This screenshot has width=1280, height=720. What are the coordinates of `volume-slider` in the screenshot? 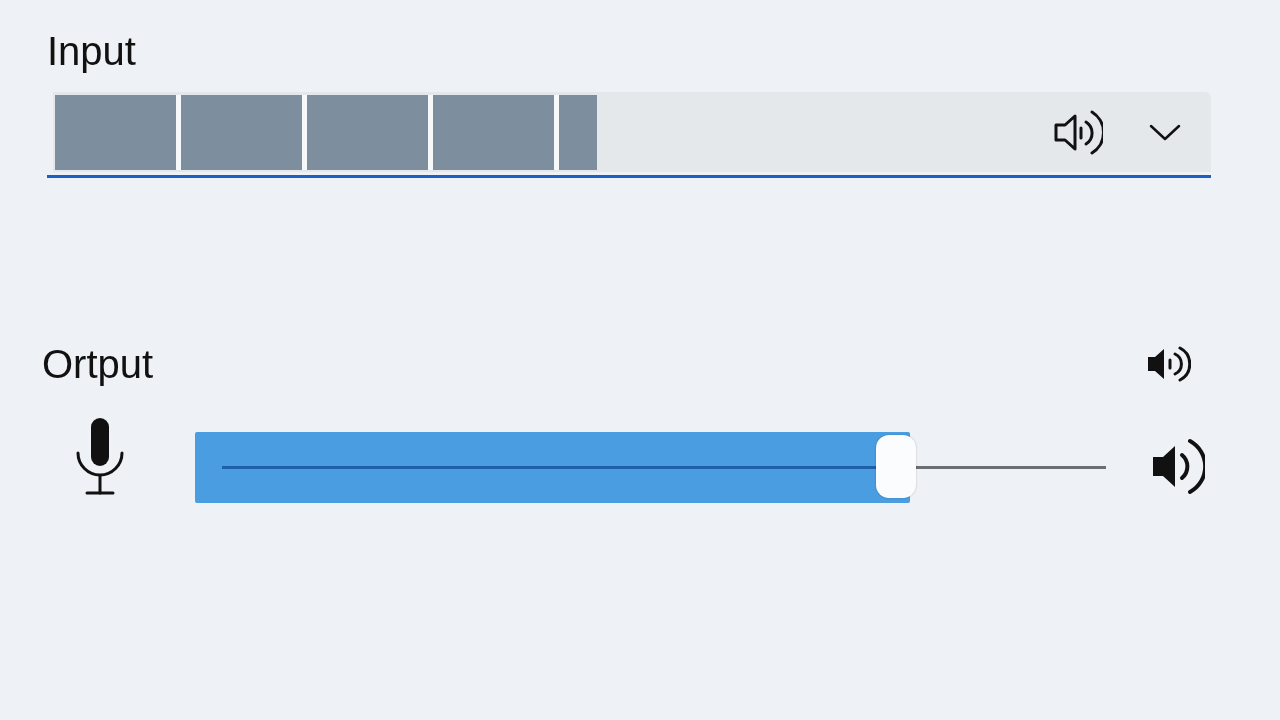 It's located at (650, 467).